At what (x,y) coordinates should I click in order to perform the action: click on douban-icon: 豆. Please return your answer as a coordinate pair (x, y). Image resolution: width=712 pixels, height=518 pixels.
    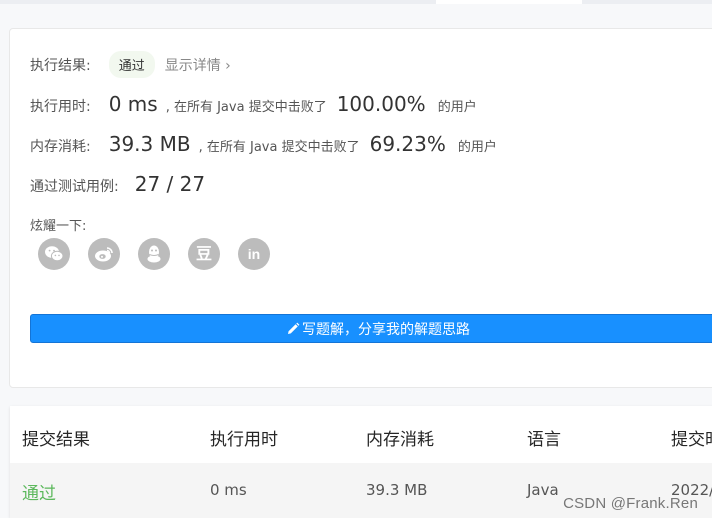
    Looking at the image, I should click on (204, 254).